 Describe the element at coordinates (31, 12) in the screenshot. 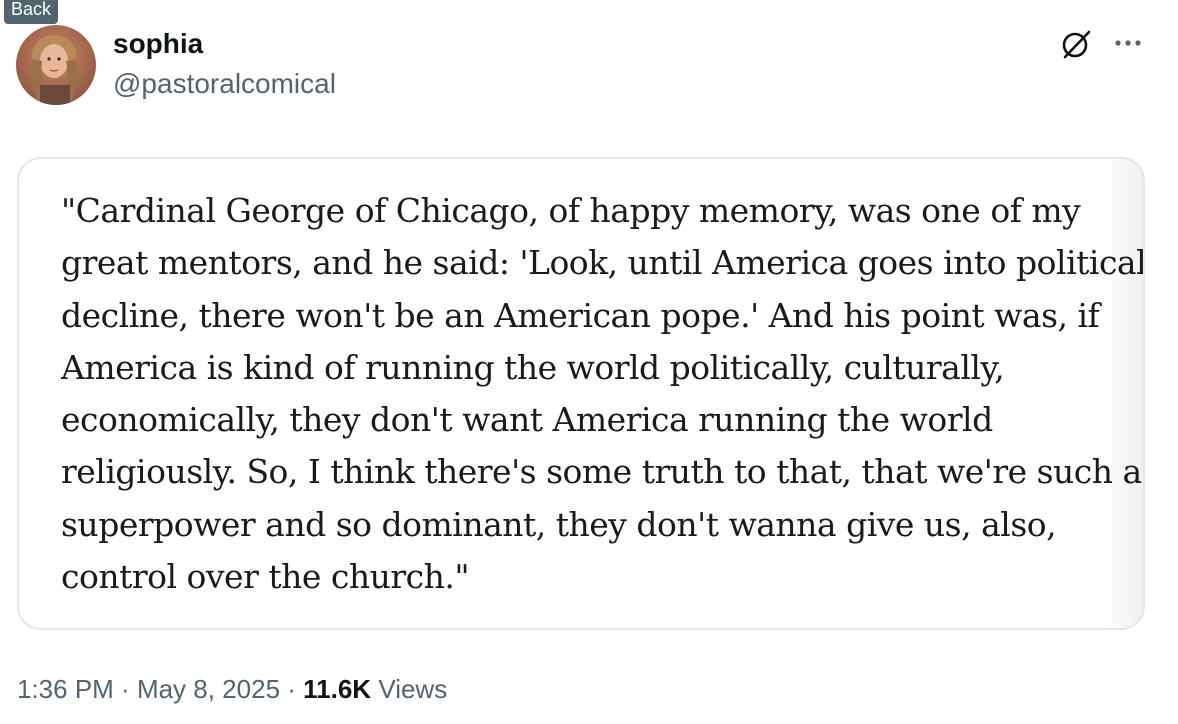

I see `back-tooltip: Back` at that location.